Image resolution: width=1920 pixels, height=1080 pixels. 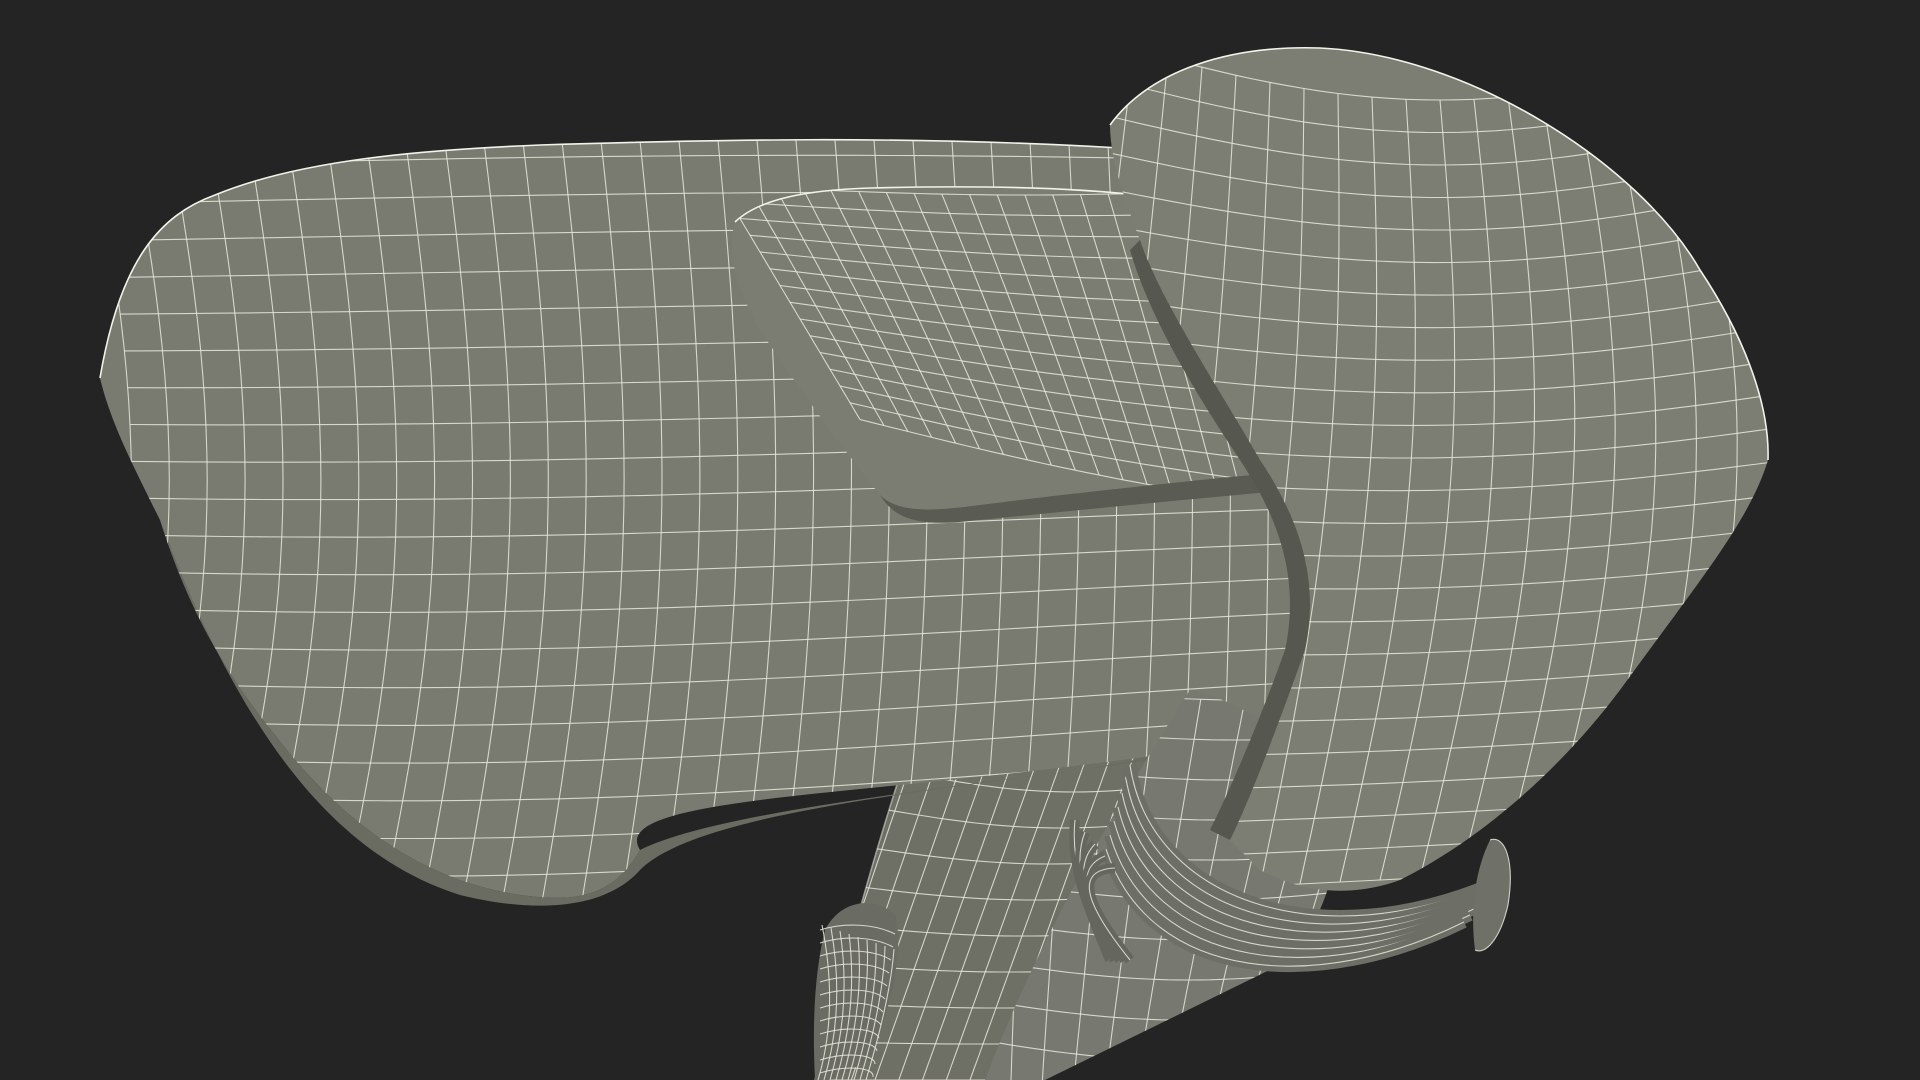 I want to click on clamp-bolt-right, so click(x=1492, y=895).